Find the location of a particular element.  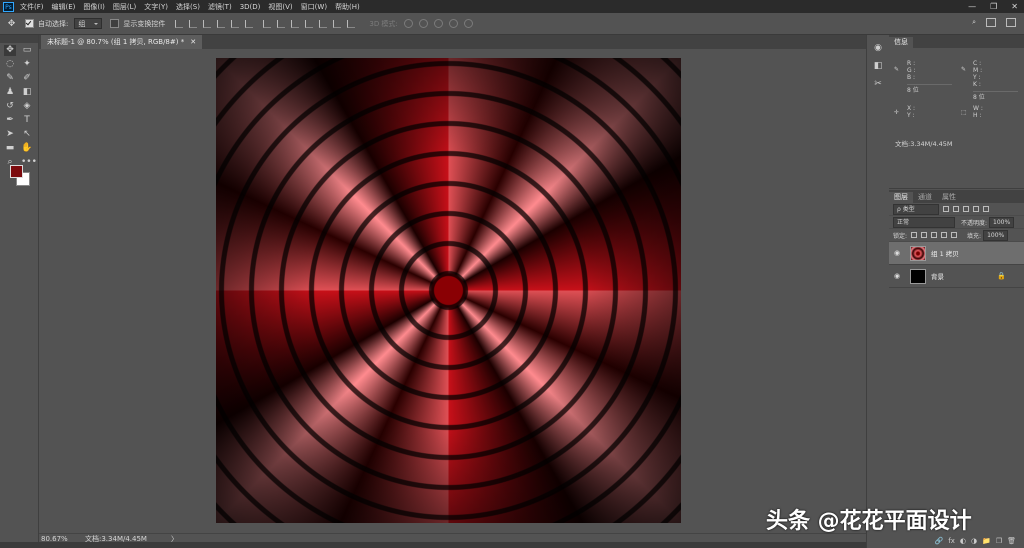

share-icon is located at coordinates (1011, 22).